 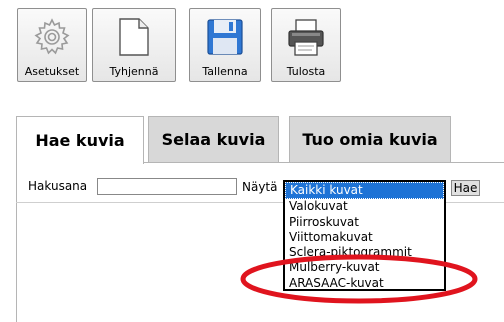 I want to click on tab-search-images: Hae kuvia, so click(x=80, y=140).